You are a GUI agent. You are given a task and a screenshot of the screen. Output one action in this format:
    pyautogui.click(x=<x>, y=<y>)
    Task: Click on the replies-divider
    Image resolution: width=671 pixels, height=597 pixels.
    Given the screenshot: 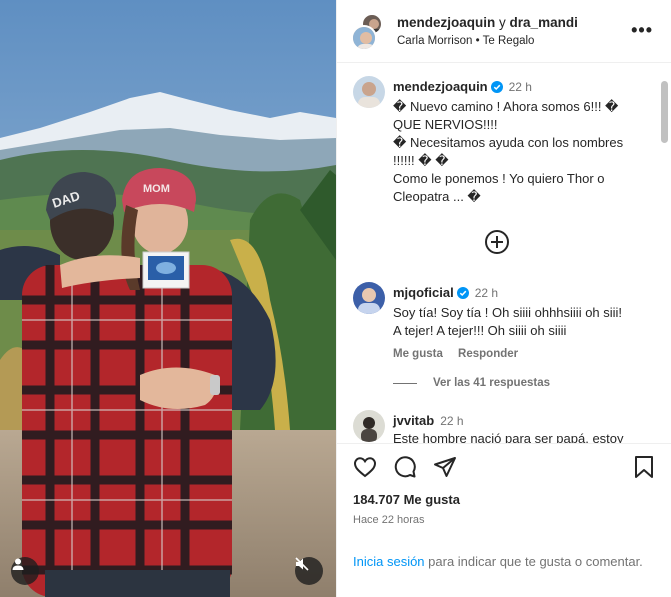 What is the action you would take?
    pyautogui.click(x=405, y=383)
    